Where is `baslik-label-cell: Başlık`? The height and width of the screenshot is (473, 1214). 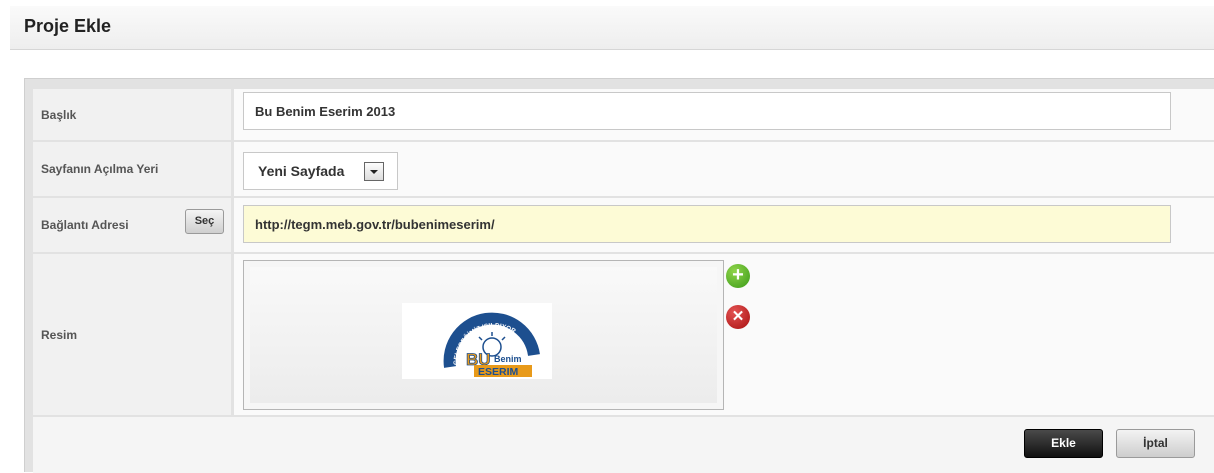 baslik-label-cell: Başlık is located at coordinates (132, 114).